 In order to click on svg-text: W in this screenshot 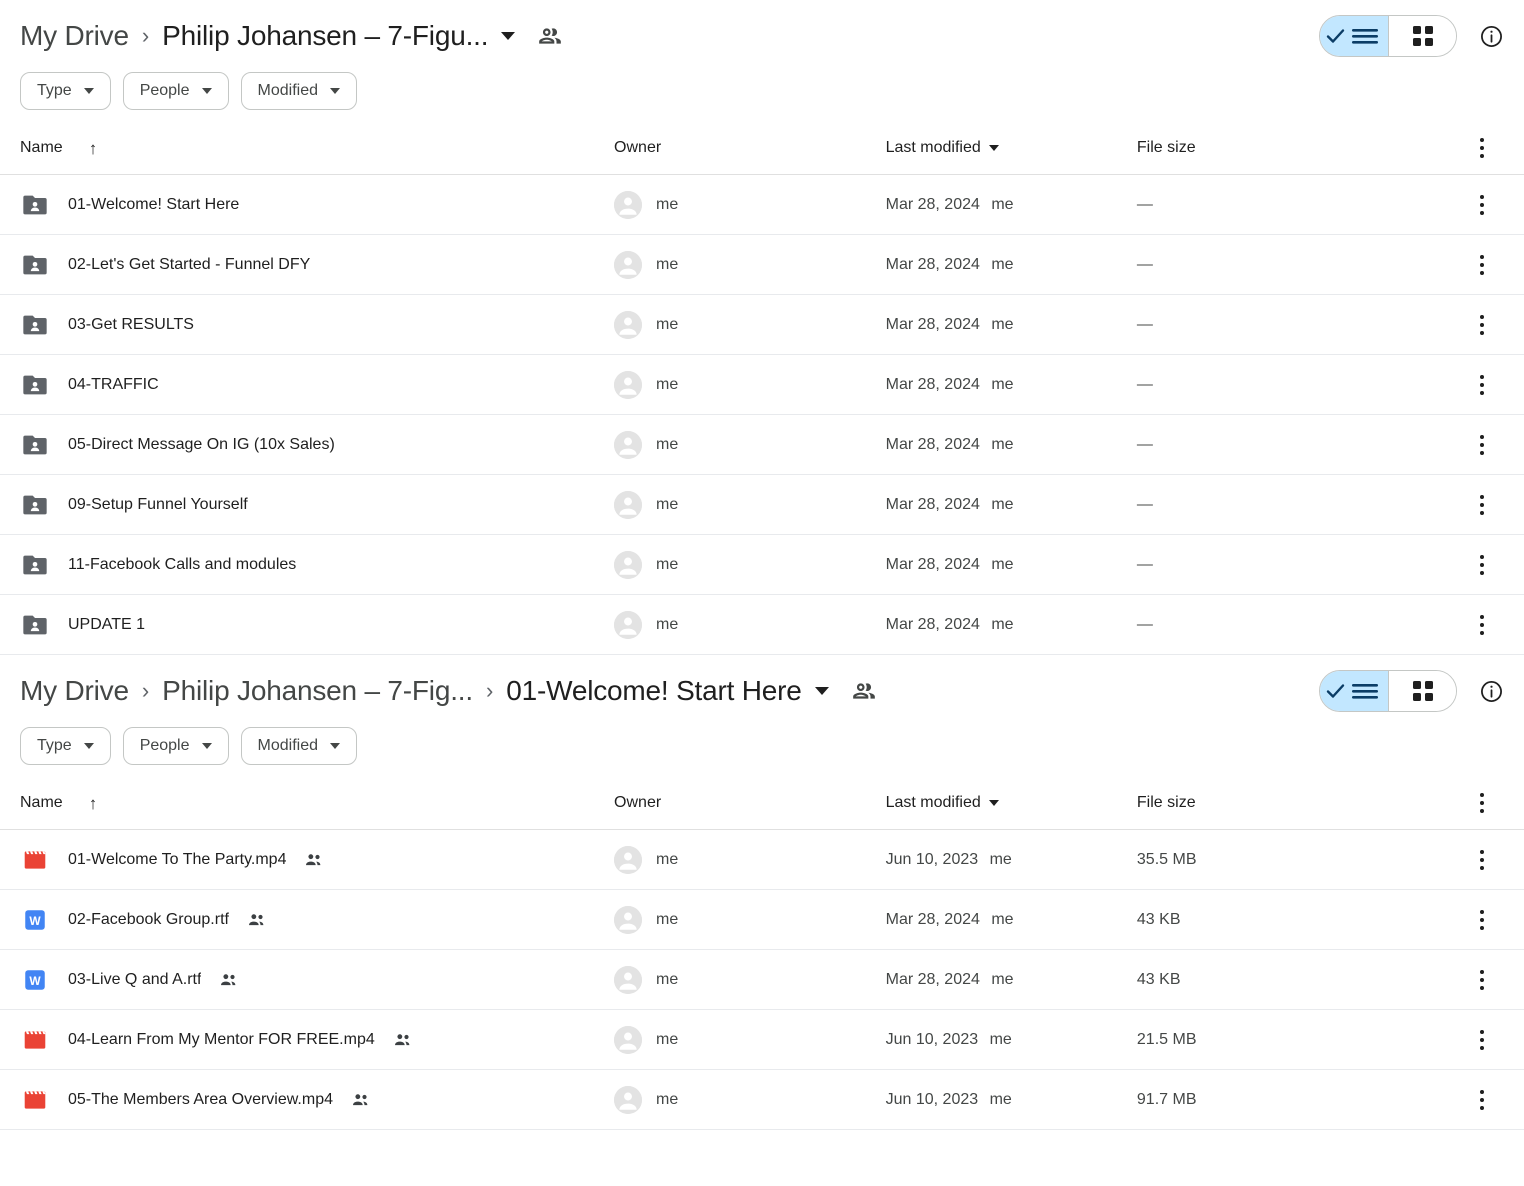, I will do `click(35, 920)`.